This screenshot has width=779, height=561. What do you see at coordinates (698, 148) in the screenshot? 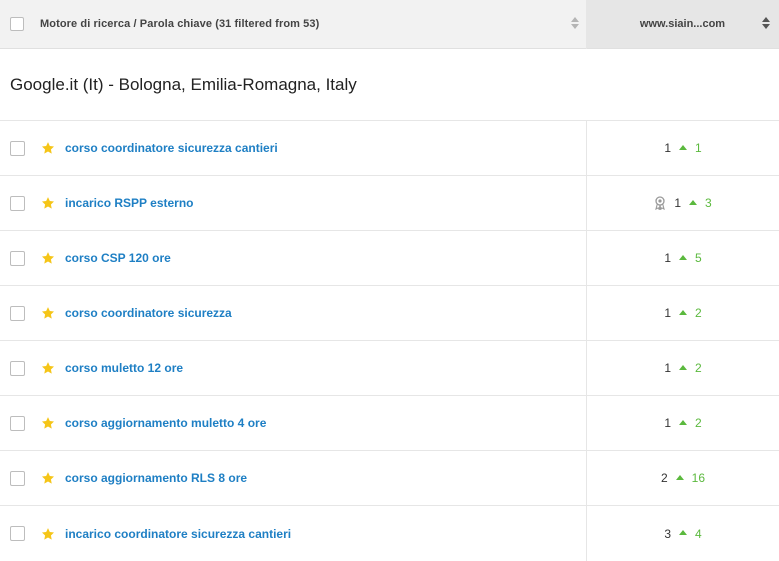
I see `rank-change: 1` at bounding box center [698, 148].